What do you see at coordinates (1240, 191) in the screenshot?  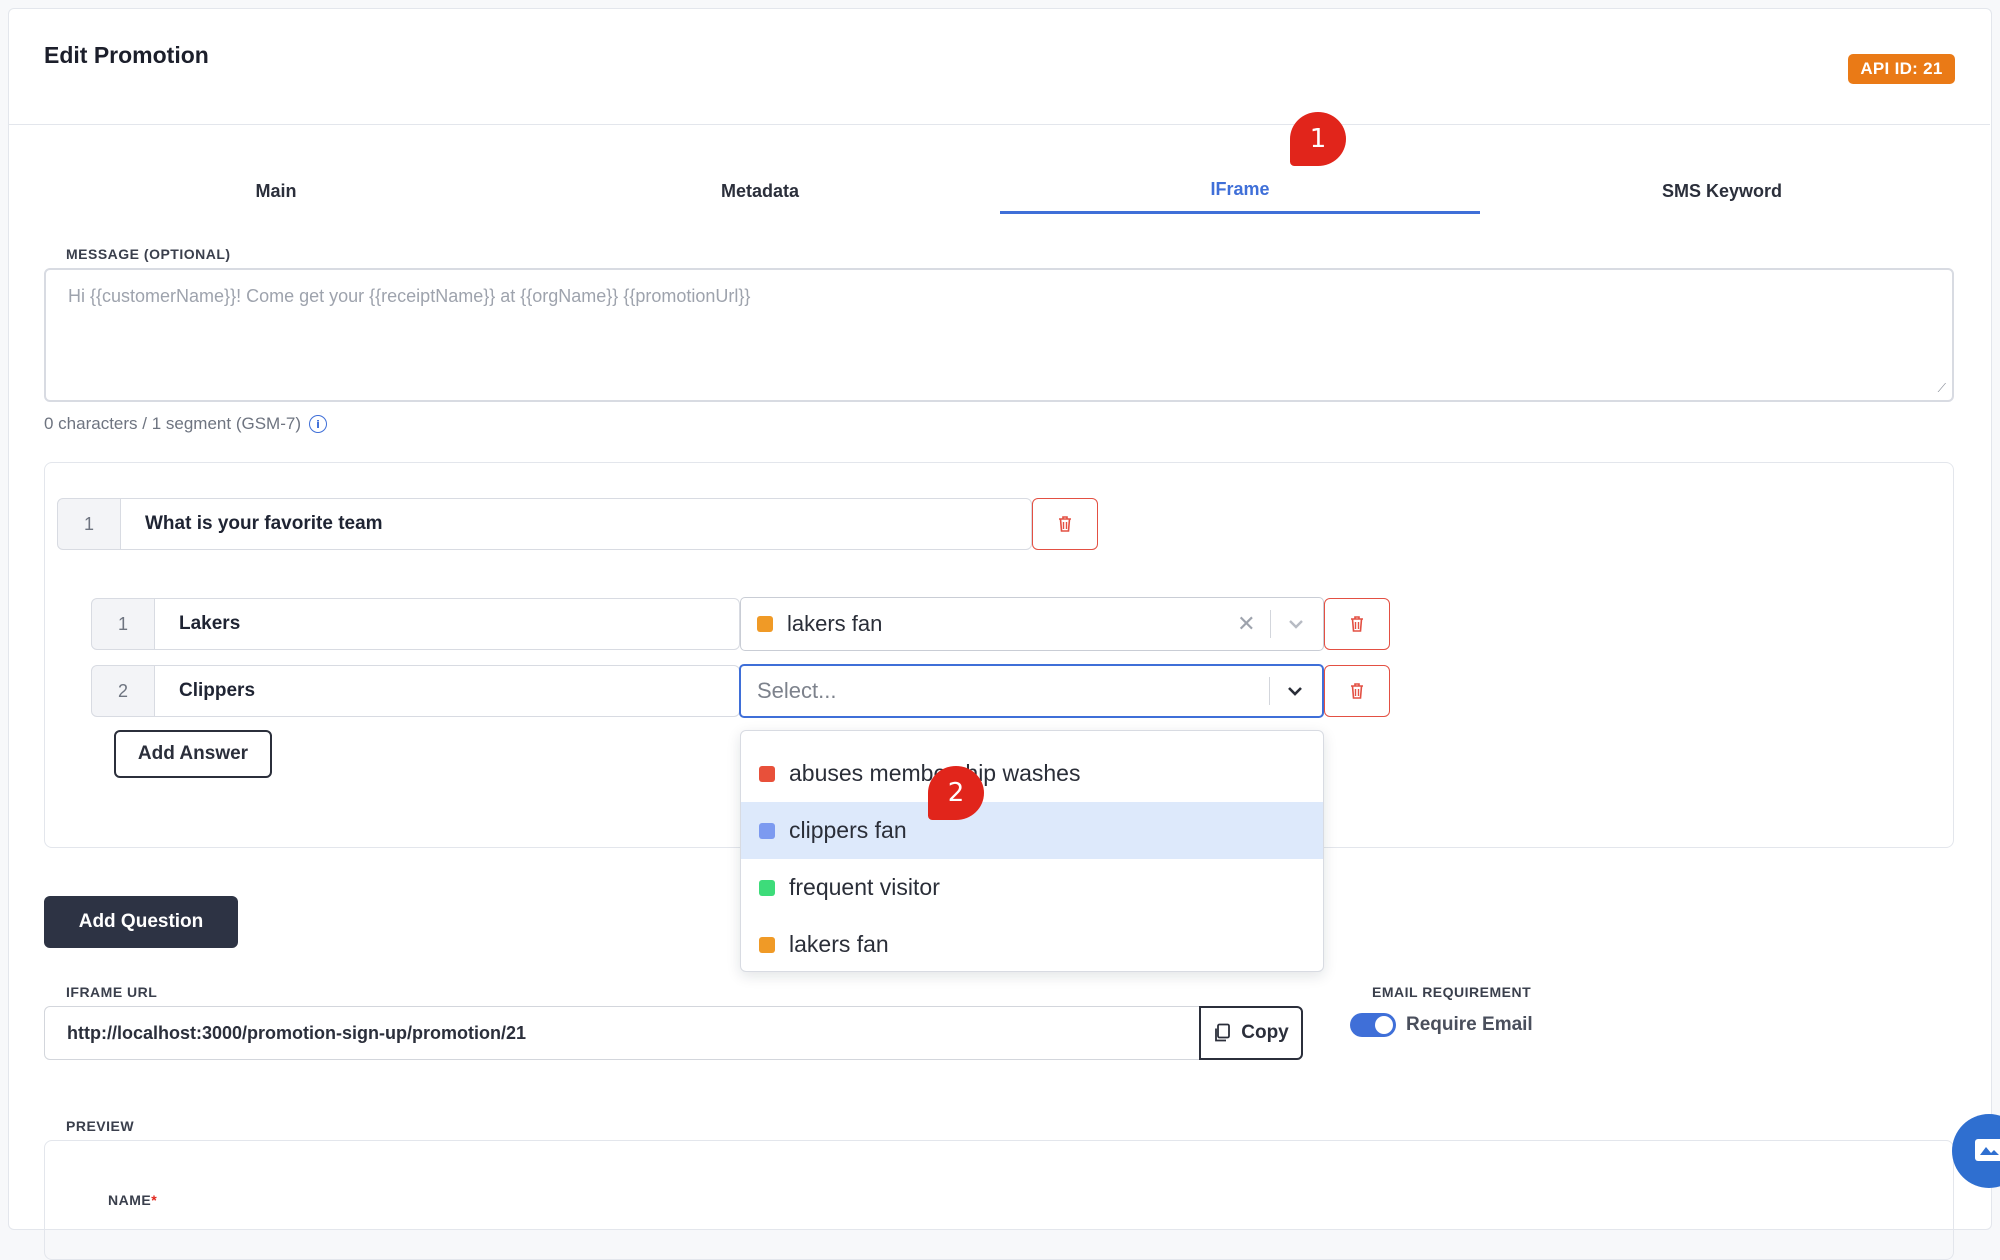 I see `tab-iframe: IFrame` at bounding box center [1240, 191].